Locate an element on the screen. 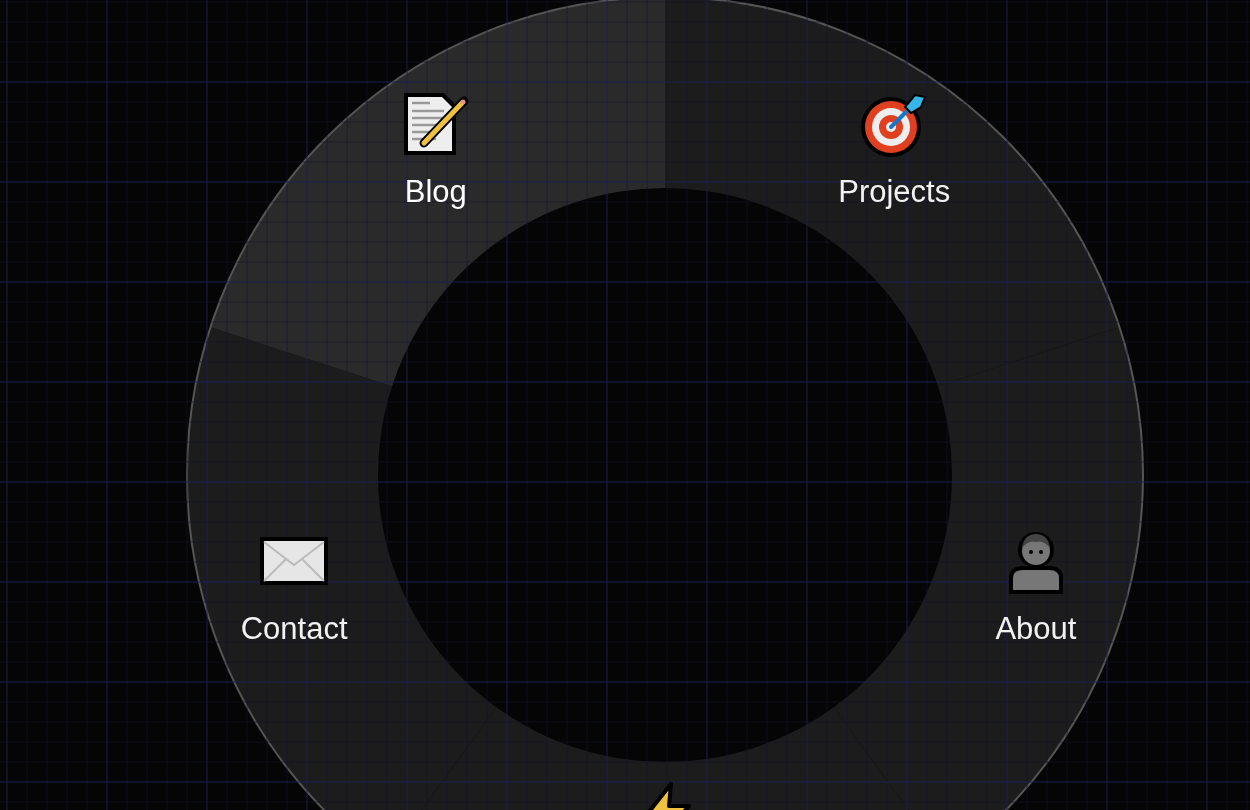  menu-item-label: Contact is located at coordinates (294, 627).